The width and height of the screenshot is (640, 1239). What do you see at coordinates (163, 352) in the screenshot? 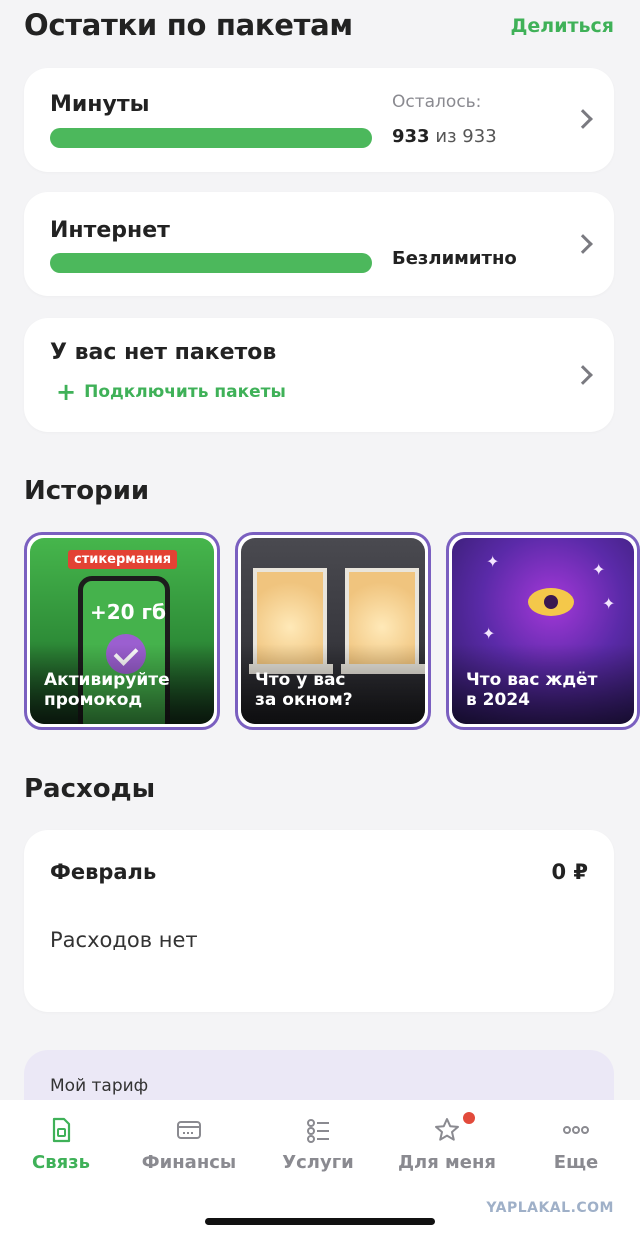
I see `no-packages-title: У вас нет пакетов` at bounding box center [163, 352].